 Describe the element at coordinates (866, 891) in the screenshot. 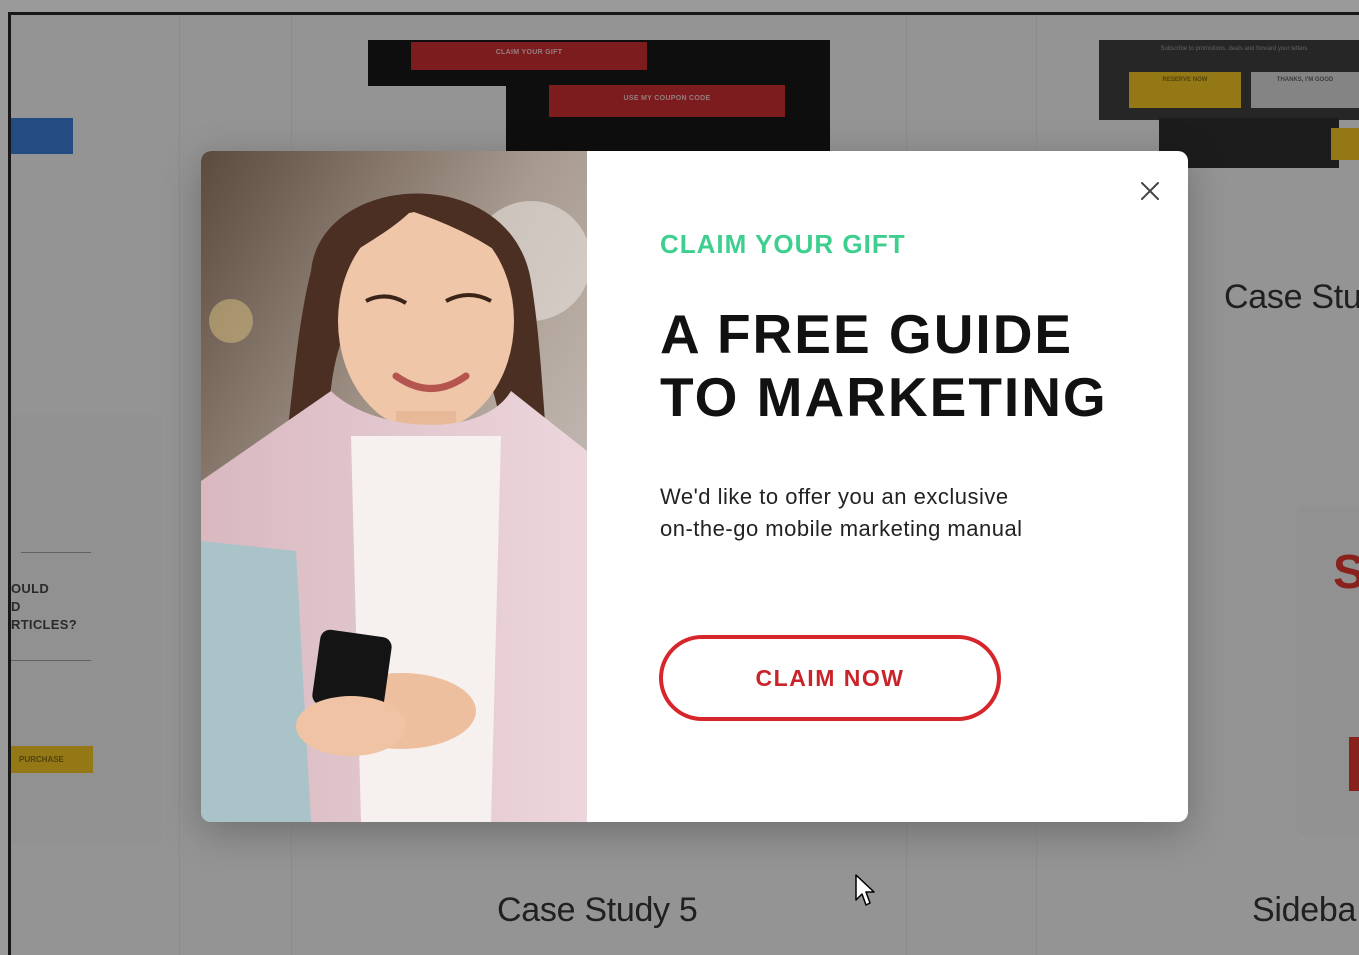

I see `mouse-cursor-icon` at that location.